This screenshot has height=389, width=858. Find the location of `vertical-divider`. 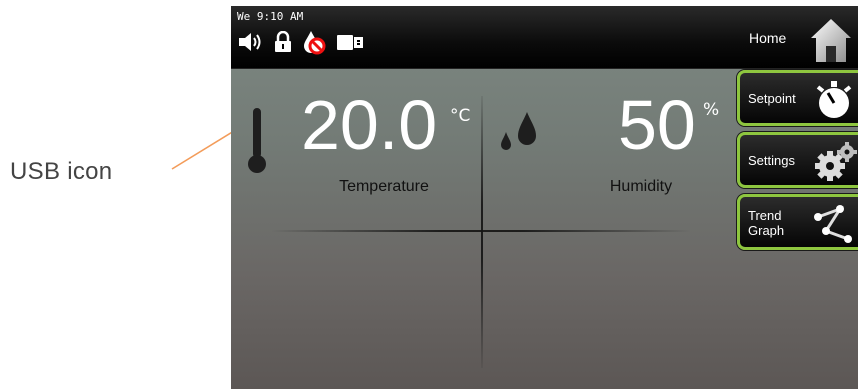

vertical-divider is located at coordinates (482, 232).